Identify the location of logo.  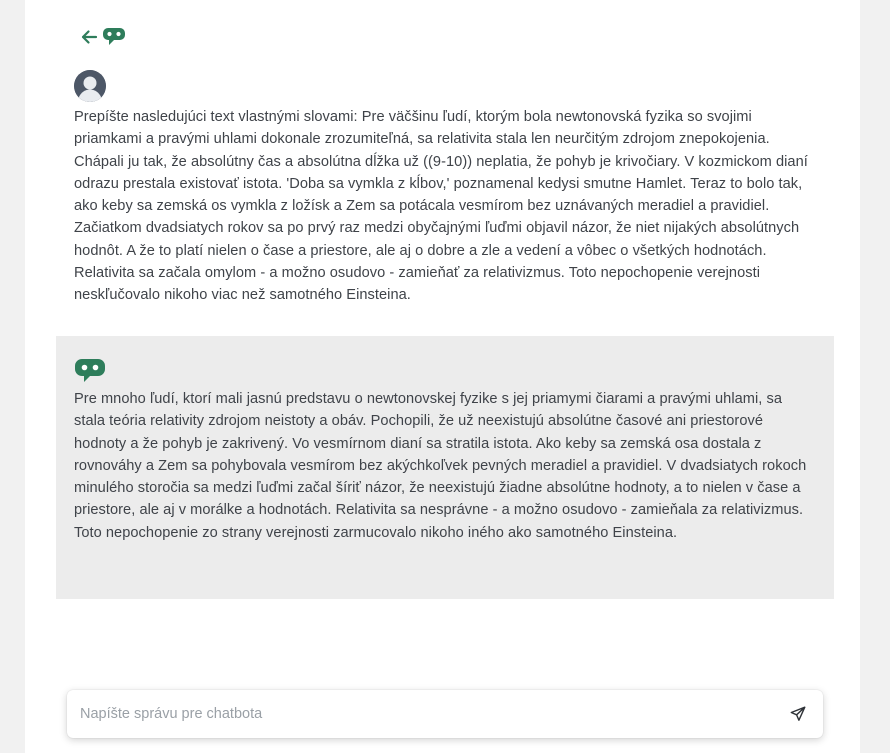
(114, 37).